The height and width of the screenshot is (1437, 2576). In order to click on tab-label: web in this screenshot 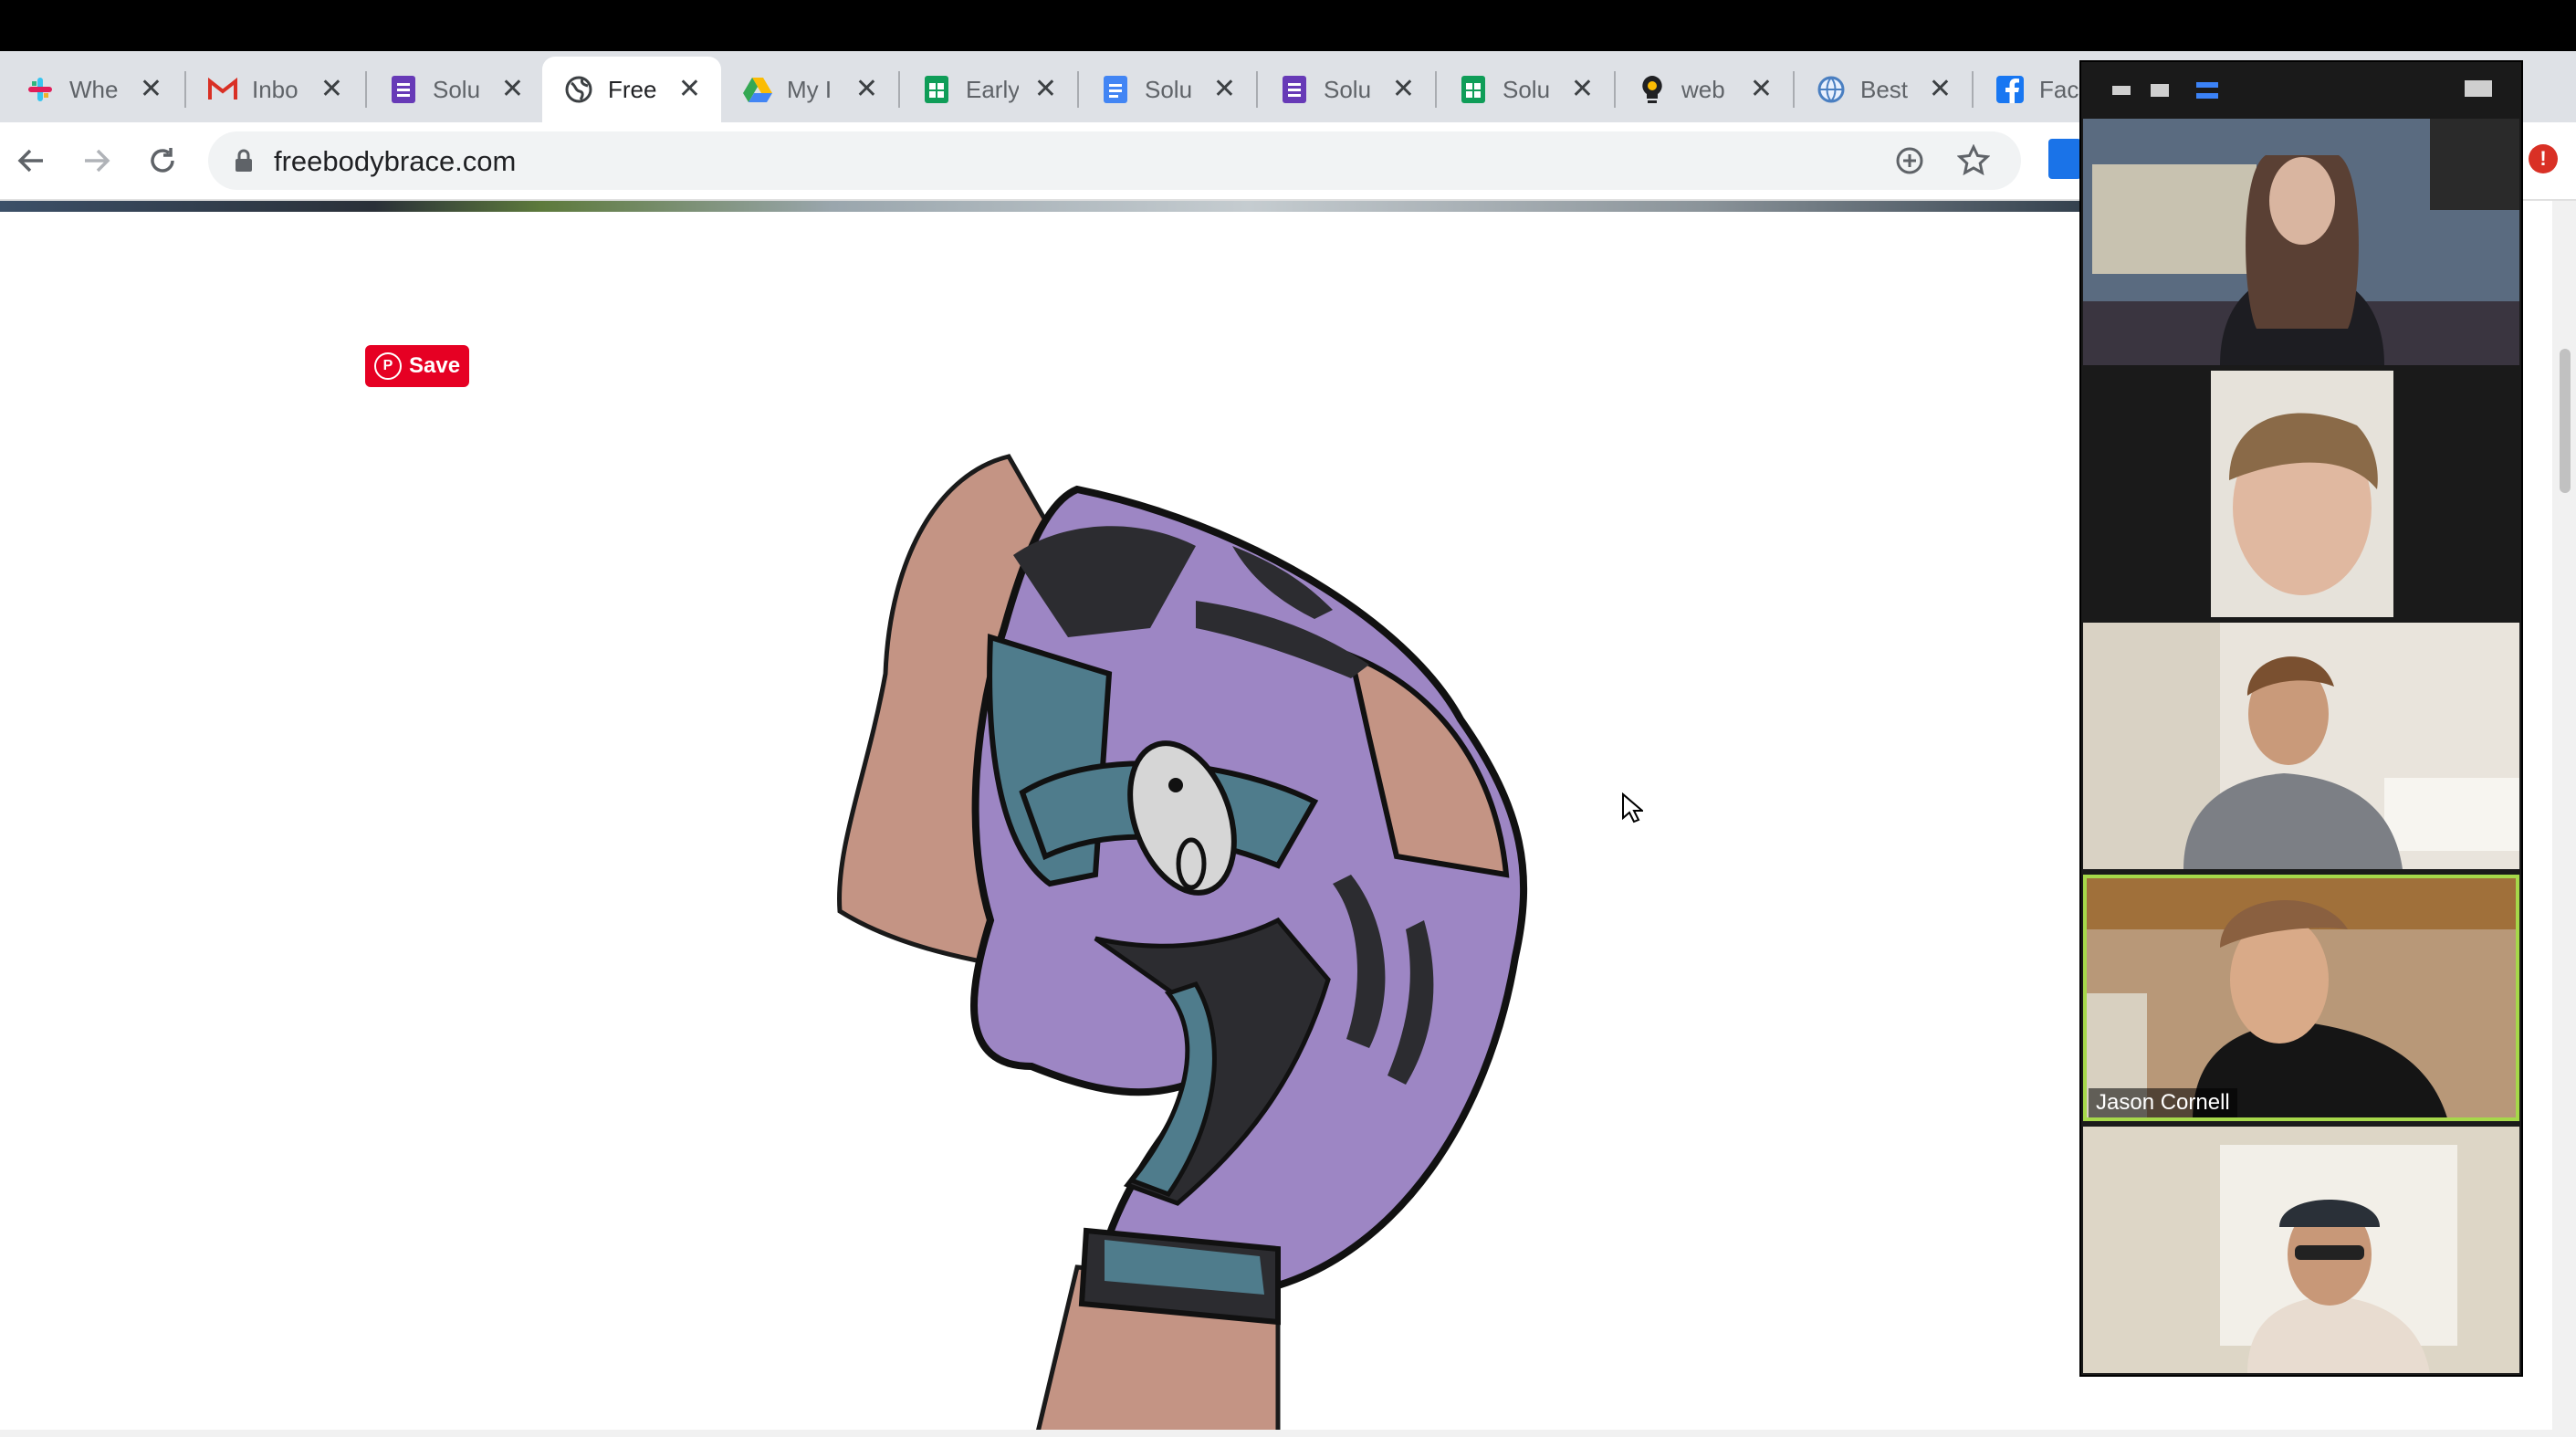, I will do `click(1703, 89)`.